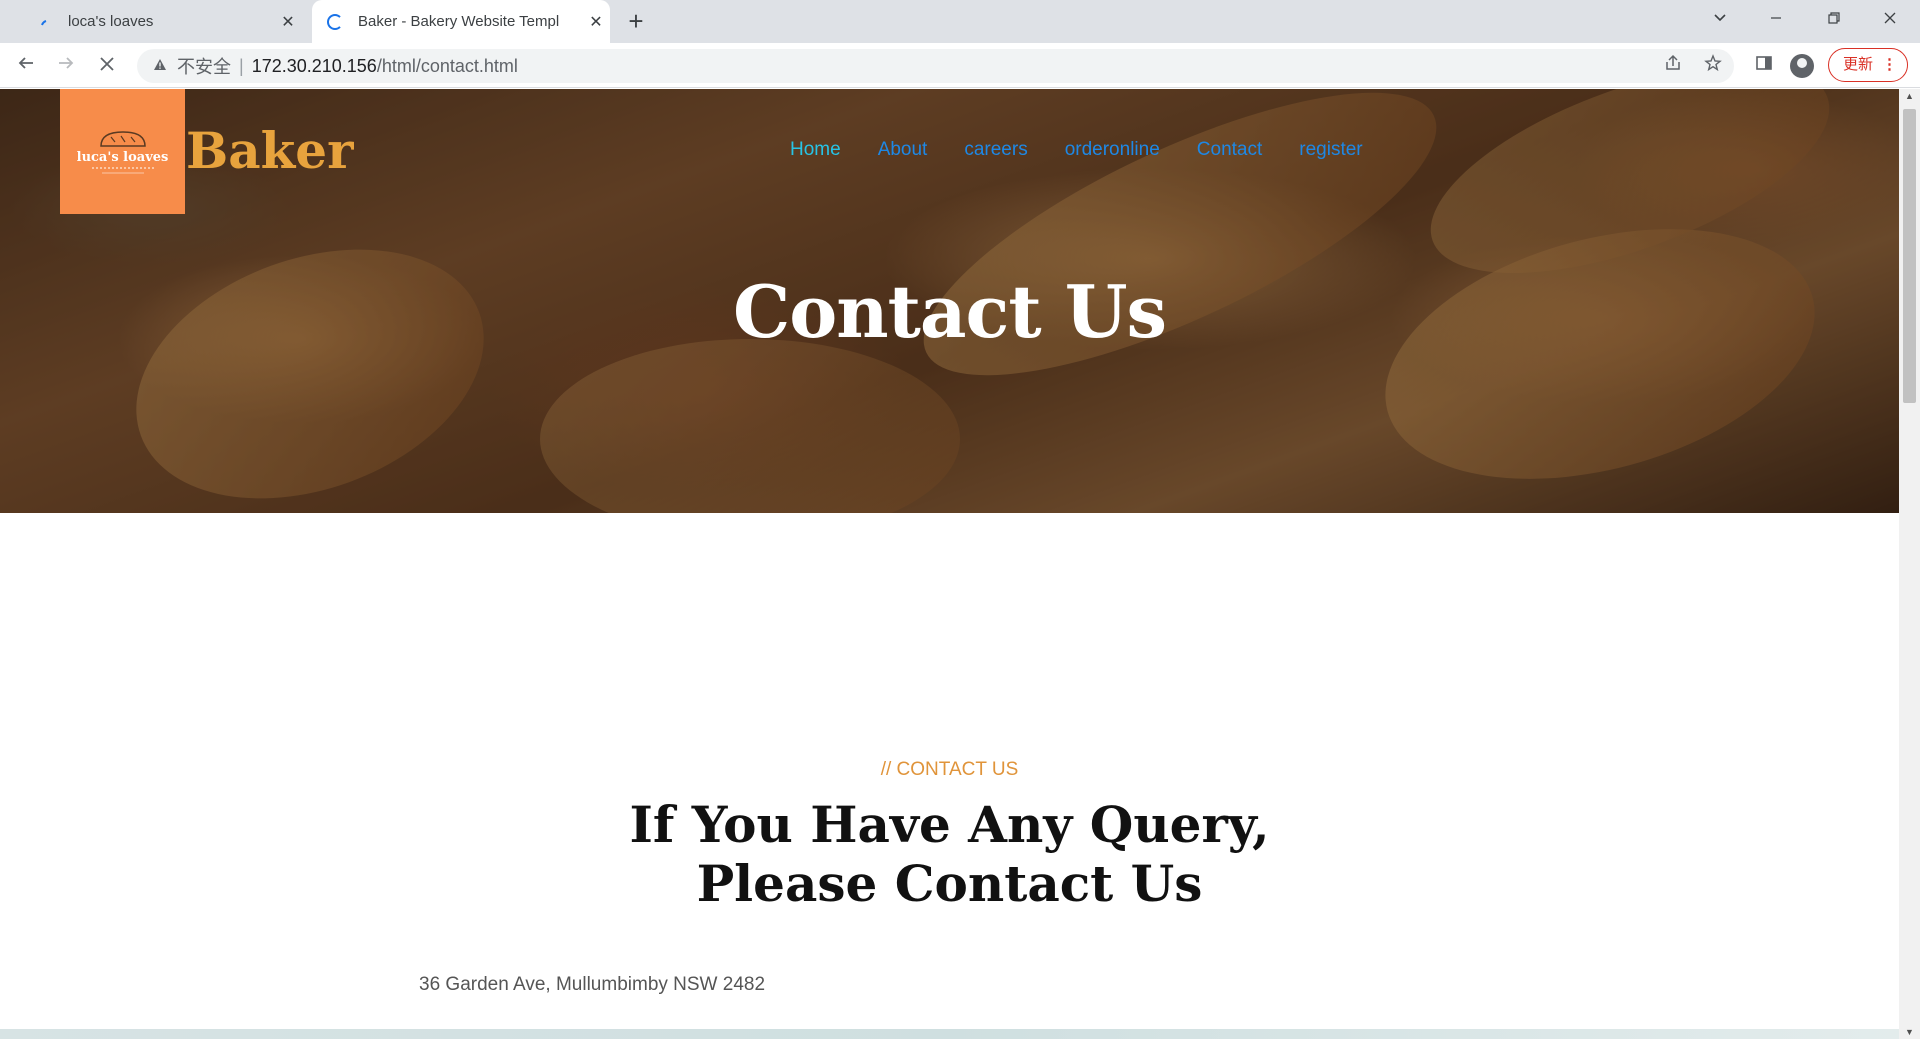  I want to click on warning-icon, so click(160, 66).